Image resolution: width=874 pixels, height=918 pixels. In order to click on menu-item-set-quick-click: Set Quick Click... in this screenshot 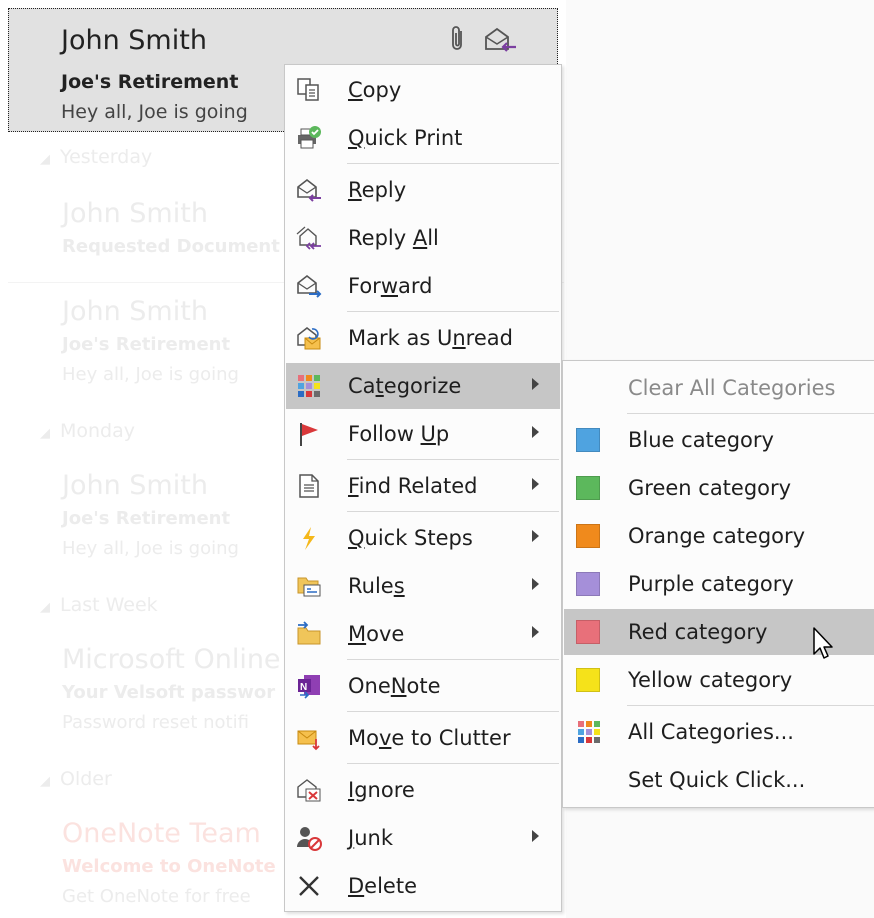, I will do `click(719, 780)`.